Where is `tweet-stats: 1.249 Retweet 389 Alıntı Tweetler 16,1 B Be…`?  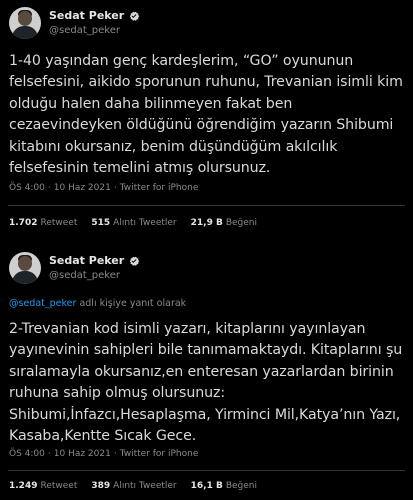
tweet-stats: 1.249 Retweet 389 Alıntı Tweetler 16,1 B Be… is located at coordinates (140, 486).